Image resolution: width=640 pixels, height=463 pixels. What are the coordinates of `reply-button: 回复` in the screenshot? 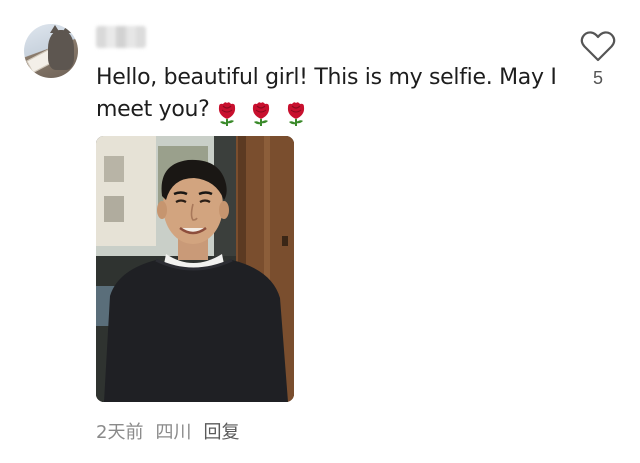 It's located at (221, 431).